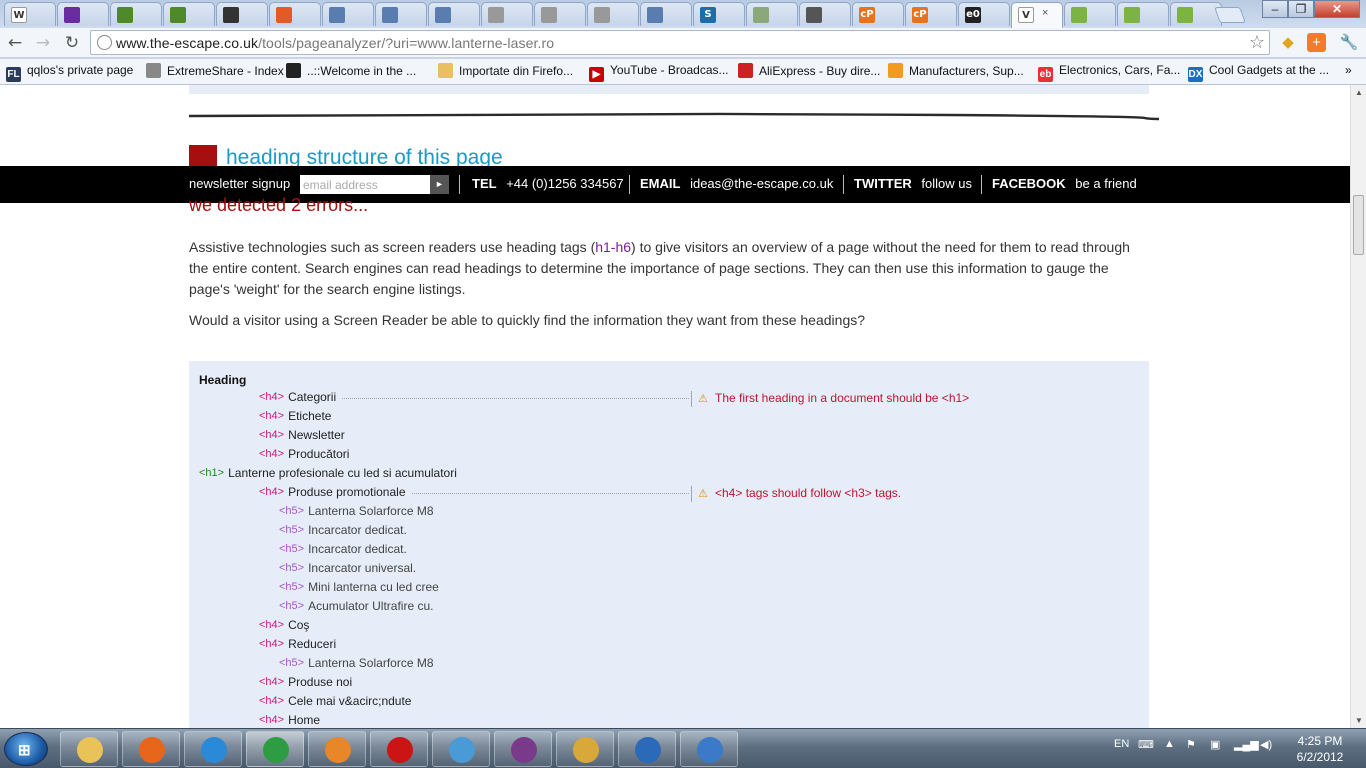 The width and height of the screenshot is (1366, 768). Describe the element at coordinates (1358, 406) in the screenshot. I see `vertical-scrollbar: ▲ ▼` at that location.